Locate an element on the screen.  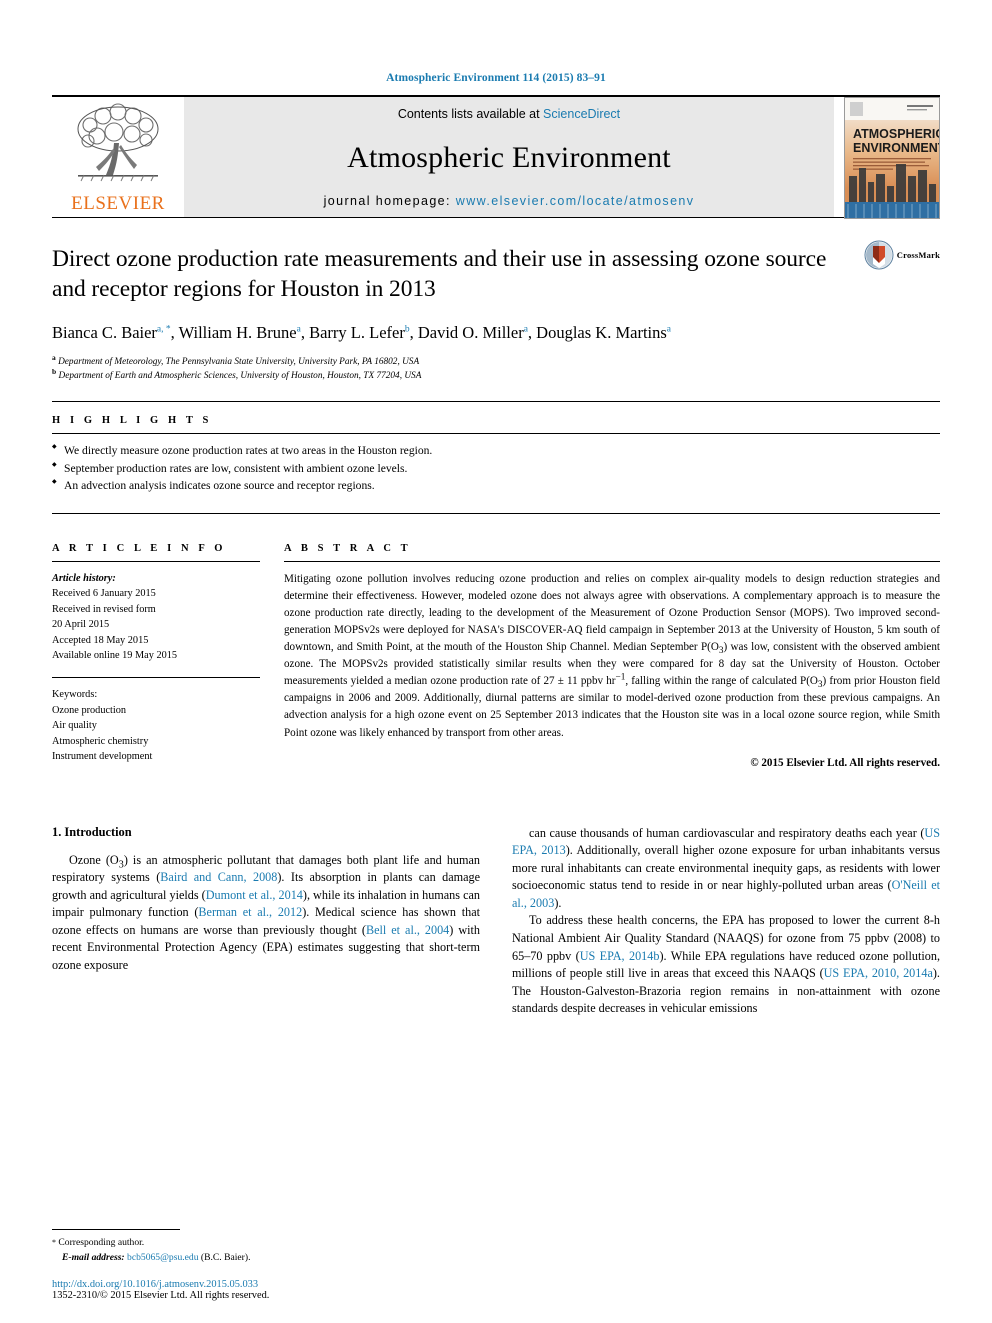
author-2-name: Barry L. Lefer is located at coordinates (357, 333).